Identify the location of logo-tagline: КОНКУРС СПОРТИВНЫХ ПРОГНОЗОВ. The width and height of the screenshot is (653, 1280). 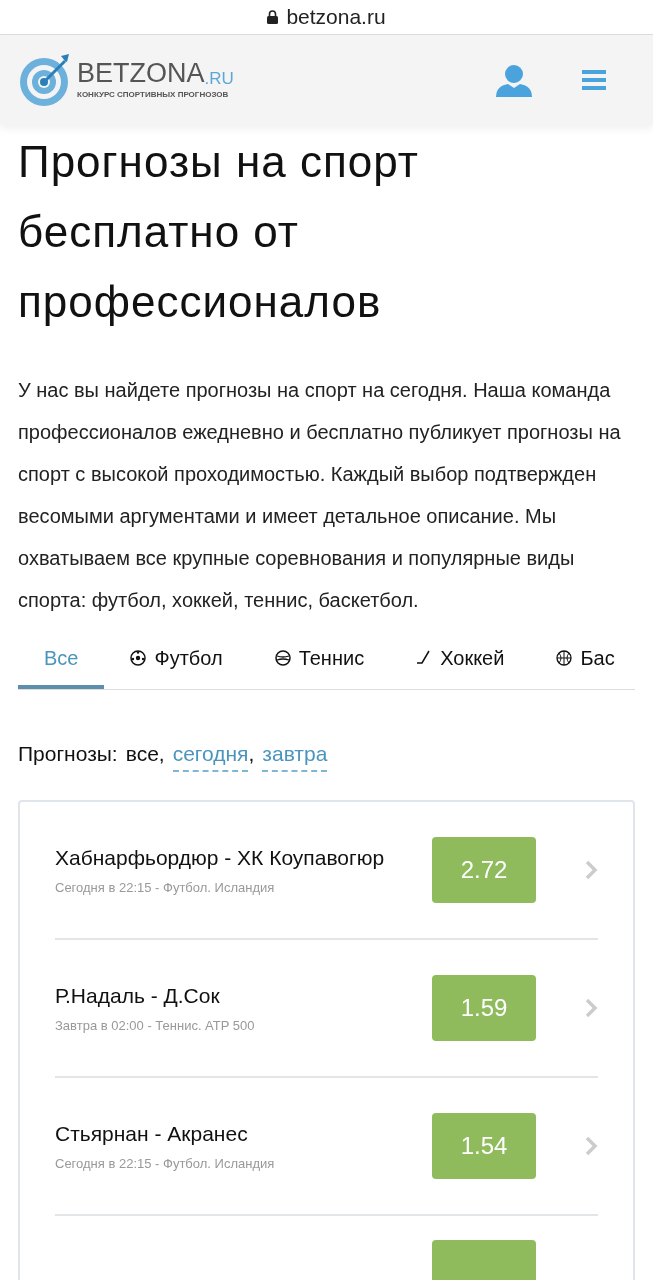
(153, 94).